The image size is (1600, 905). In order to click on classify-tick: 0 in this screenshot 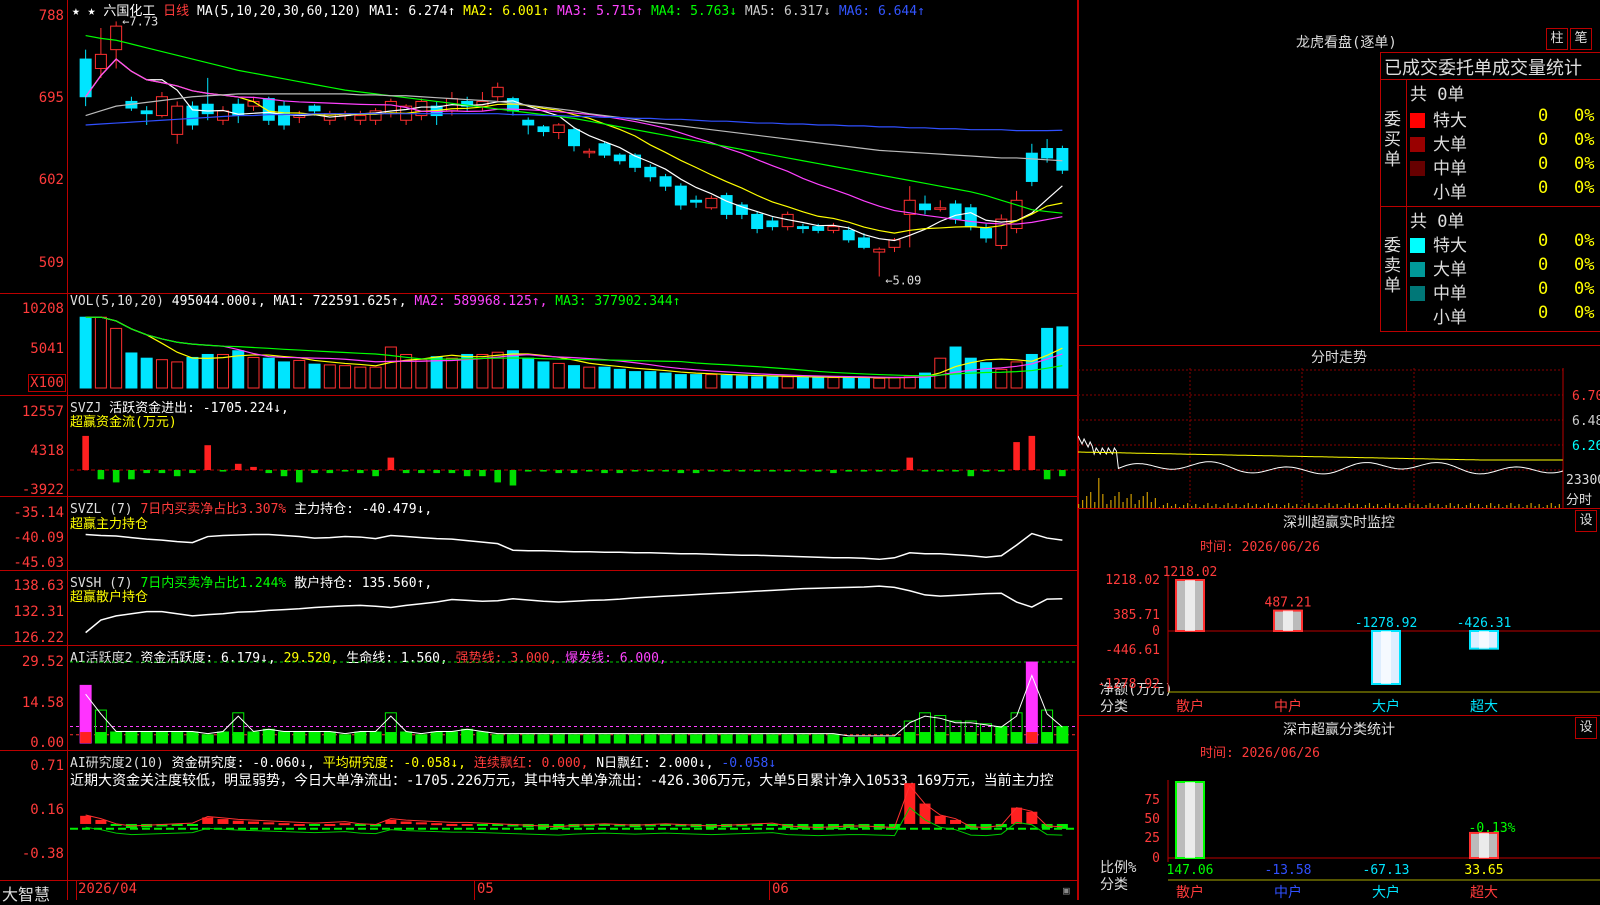, I will do `click(1156, 858)`.